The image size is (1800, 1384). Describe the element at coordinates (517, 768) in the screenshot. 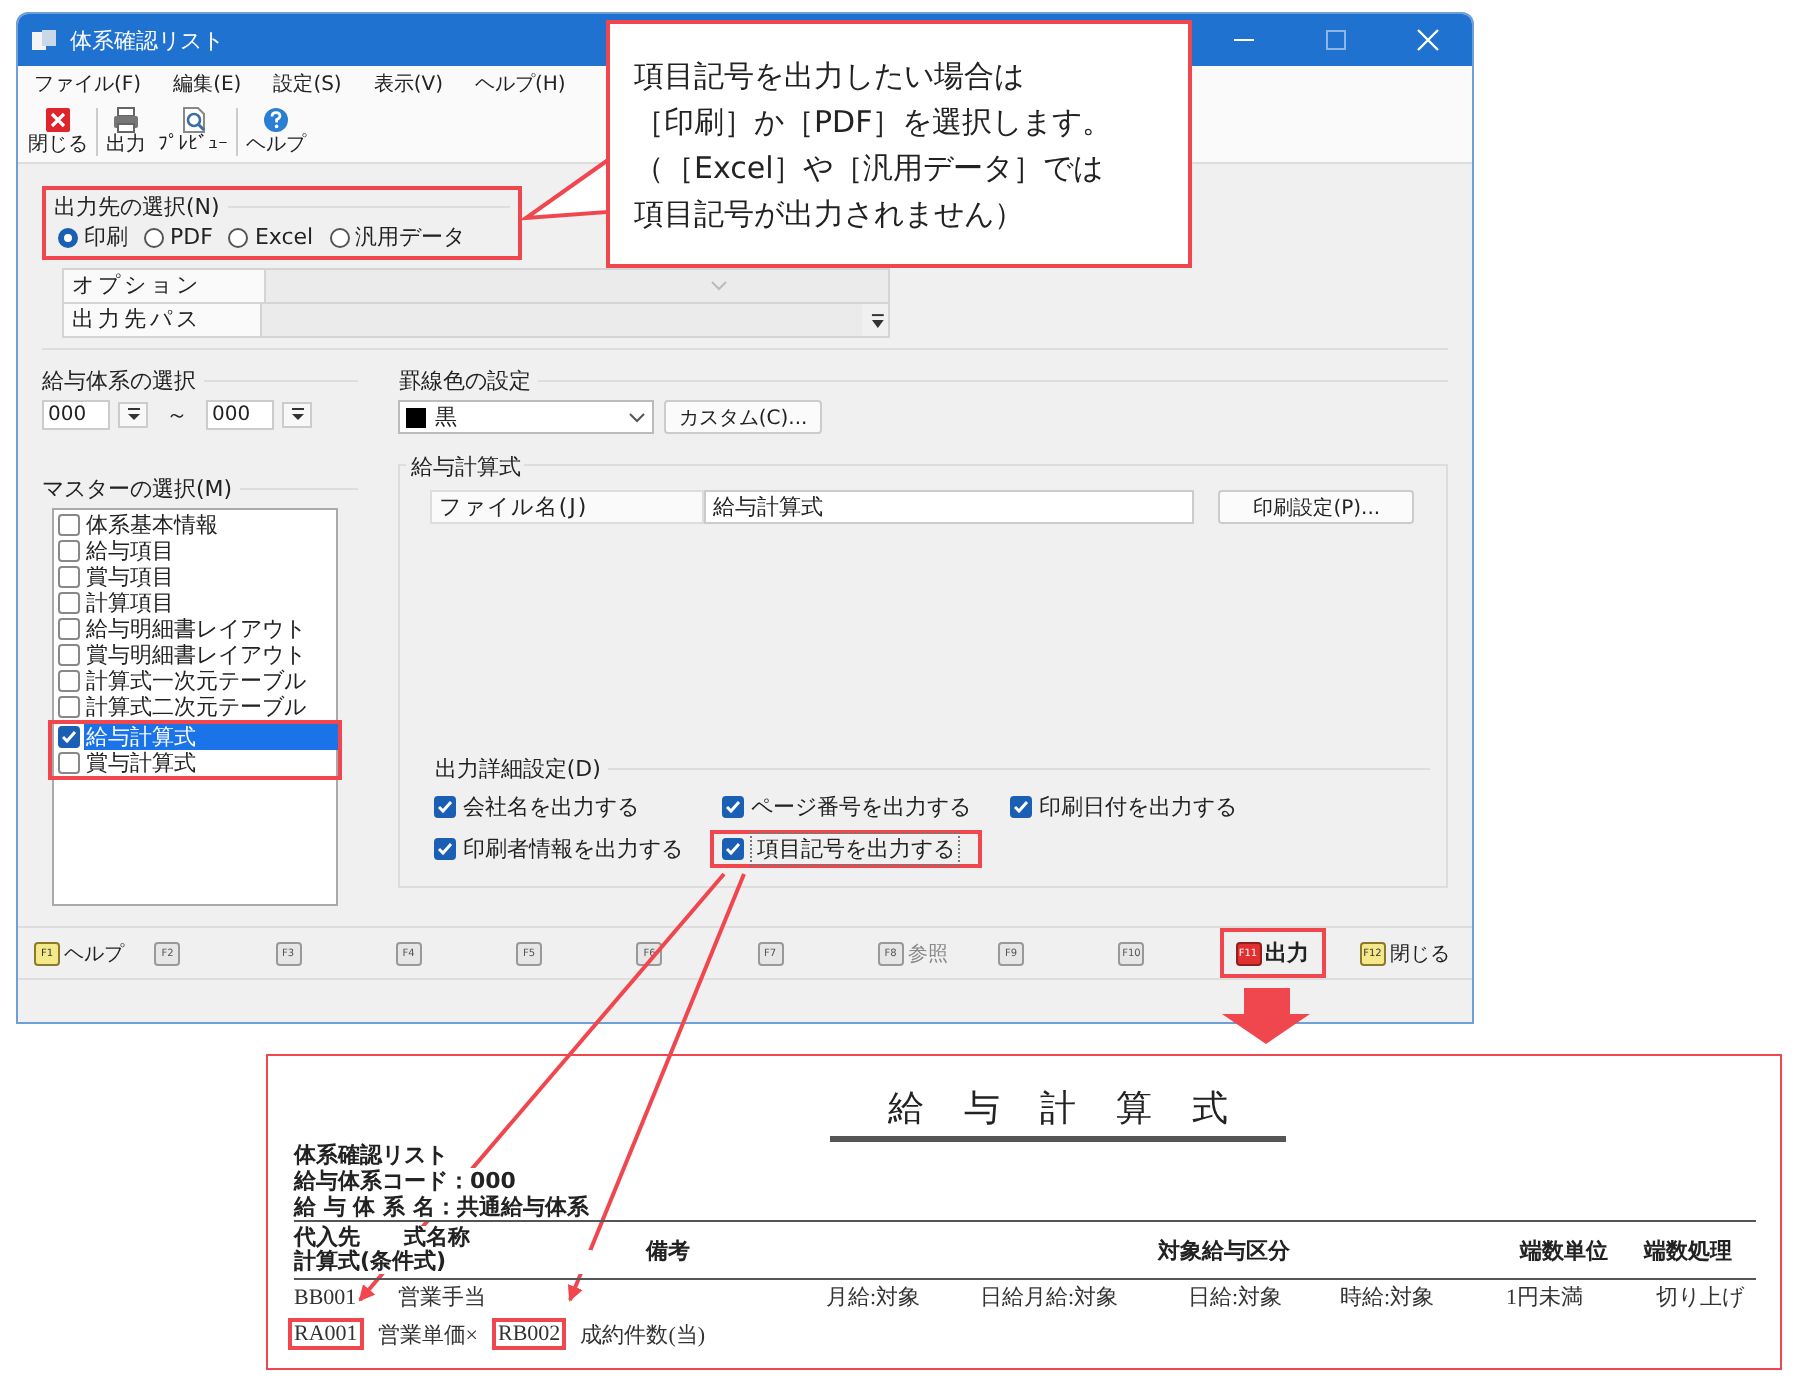

I see `group-label: 出力詳細設定(D)` at that location.